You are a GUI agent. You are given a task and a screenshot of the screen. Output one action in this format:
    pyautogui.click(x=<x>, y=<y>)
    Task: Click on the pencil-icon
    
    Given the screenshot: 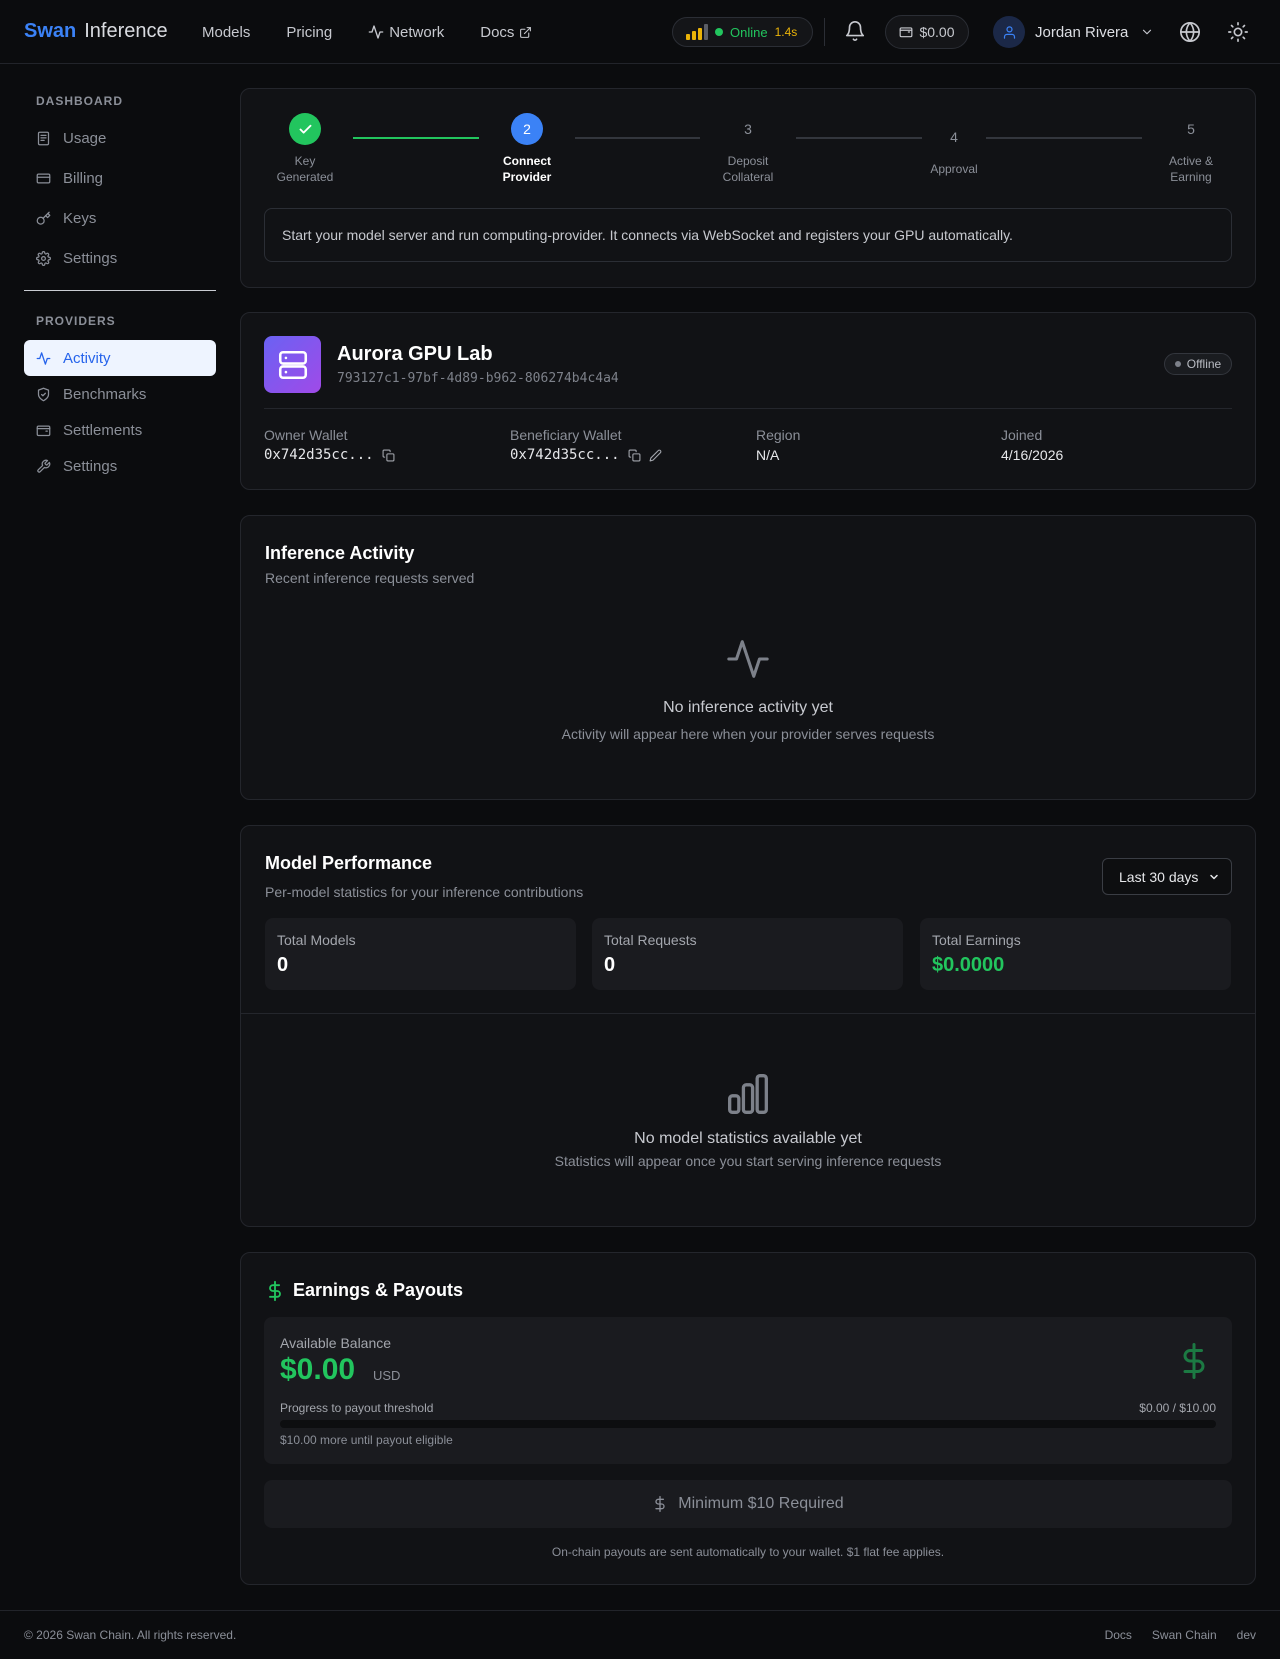 What is the action you would take?
    pyautogui.click(x=655, y=455)
    